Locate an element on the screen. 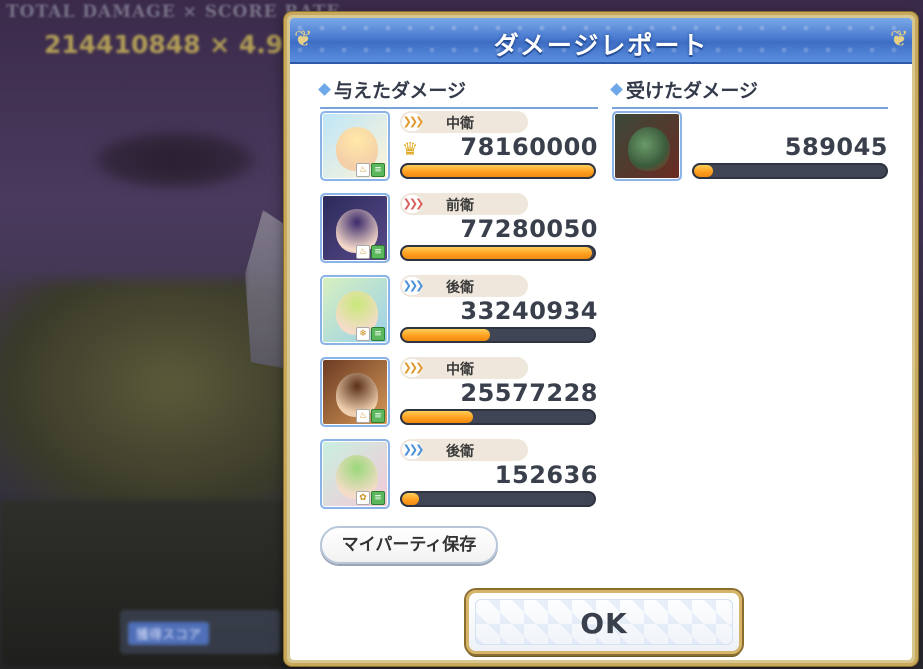  dealt-damage-row: ✿ ≡ ❯❯❯ 後衛 152636 is located at coordinates (459, 476).